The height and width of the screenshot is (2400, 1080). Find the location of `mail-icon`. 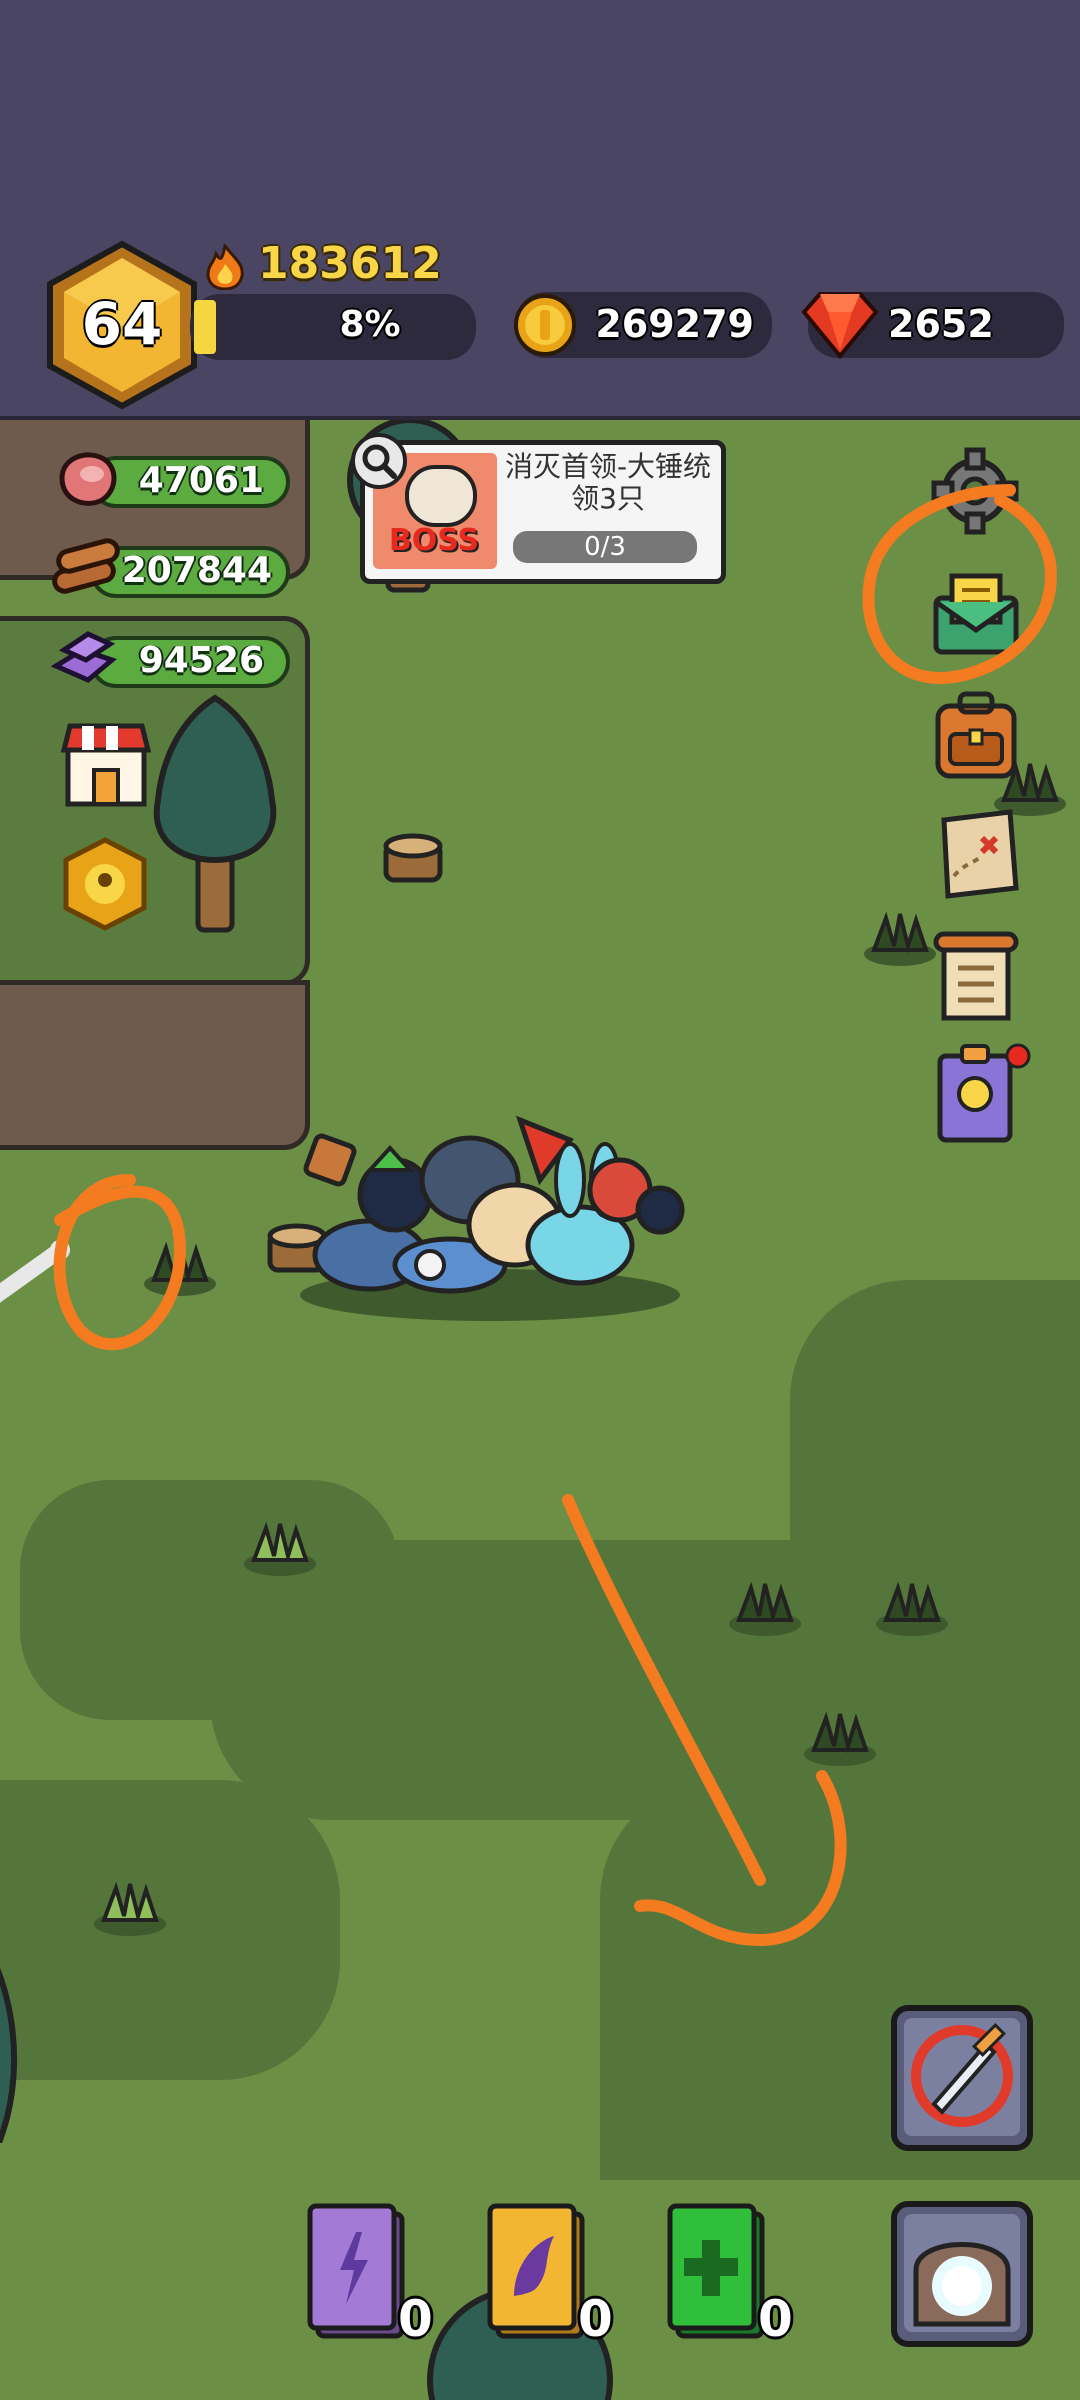

mail-icon is located at coordinates (976, 612).